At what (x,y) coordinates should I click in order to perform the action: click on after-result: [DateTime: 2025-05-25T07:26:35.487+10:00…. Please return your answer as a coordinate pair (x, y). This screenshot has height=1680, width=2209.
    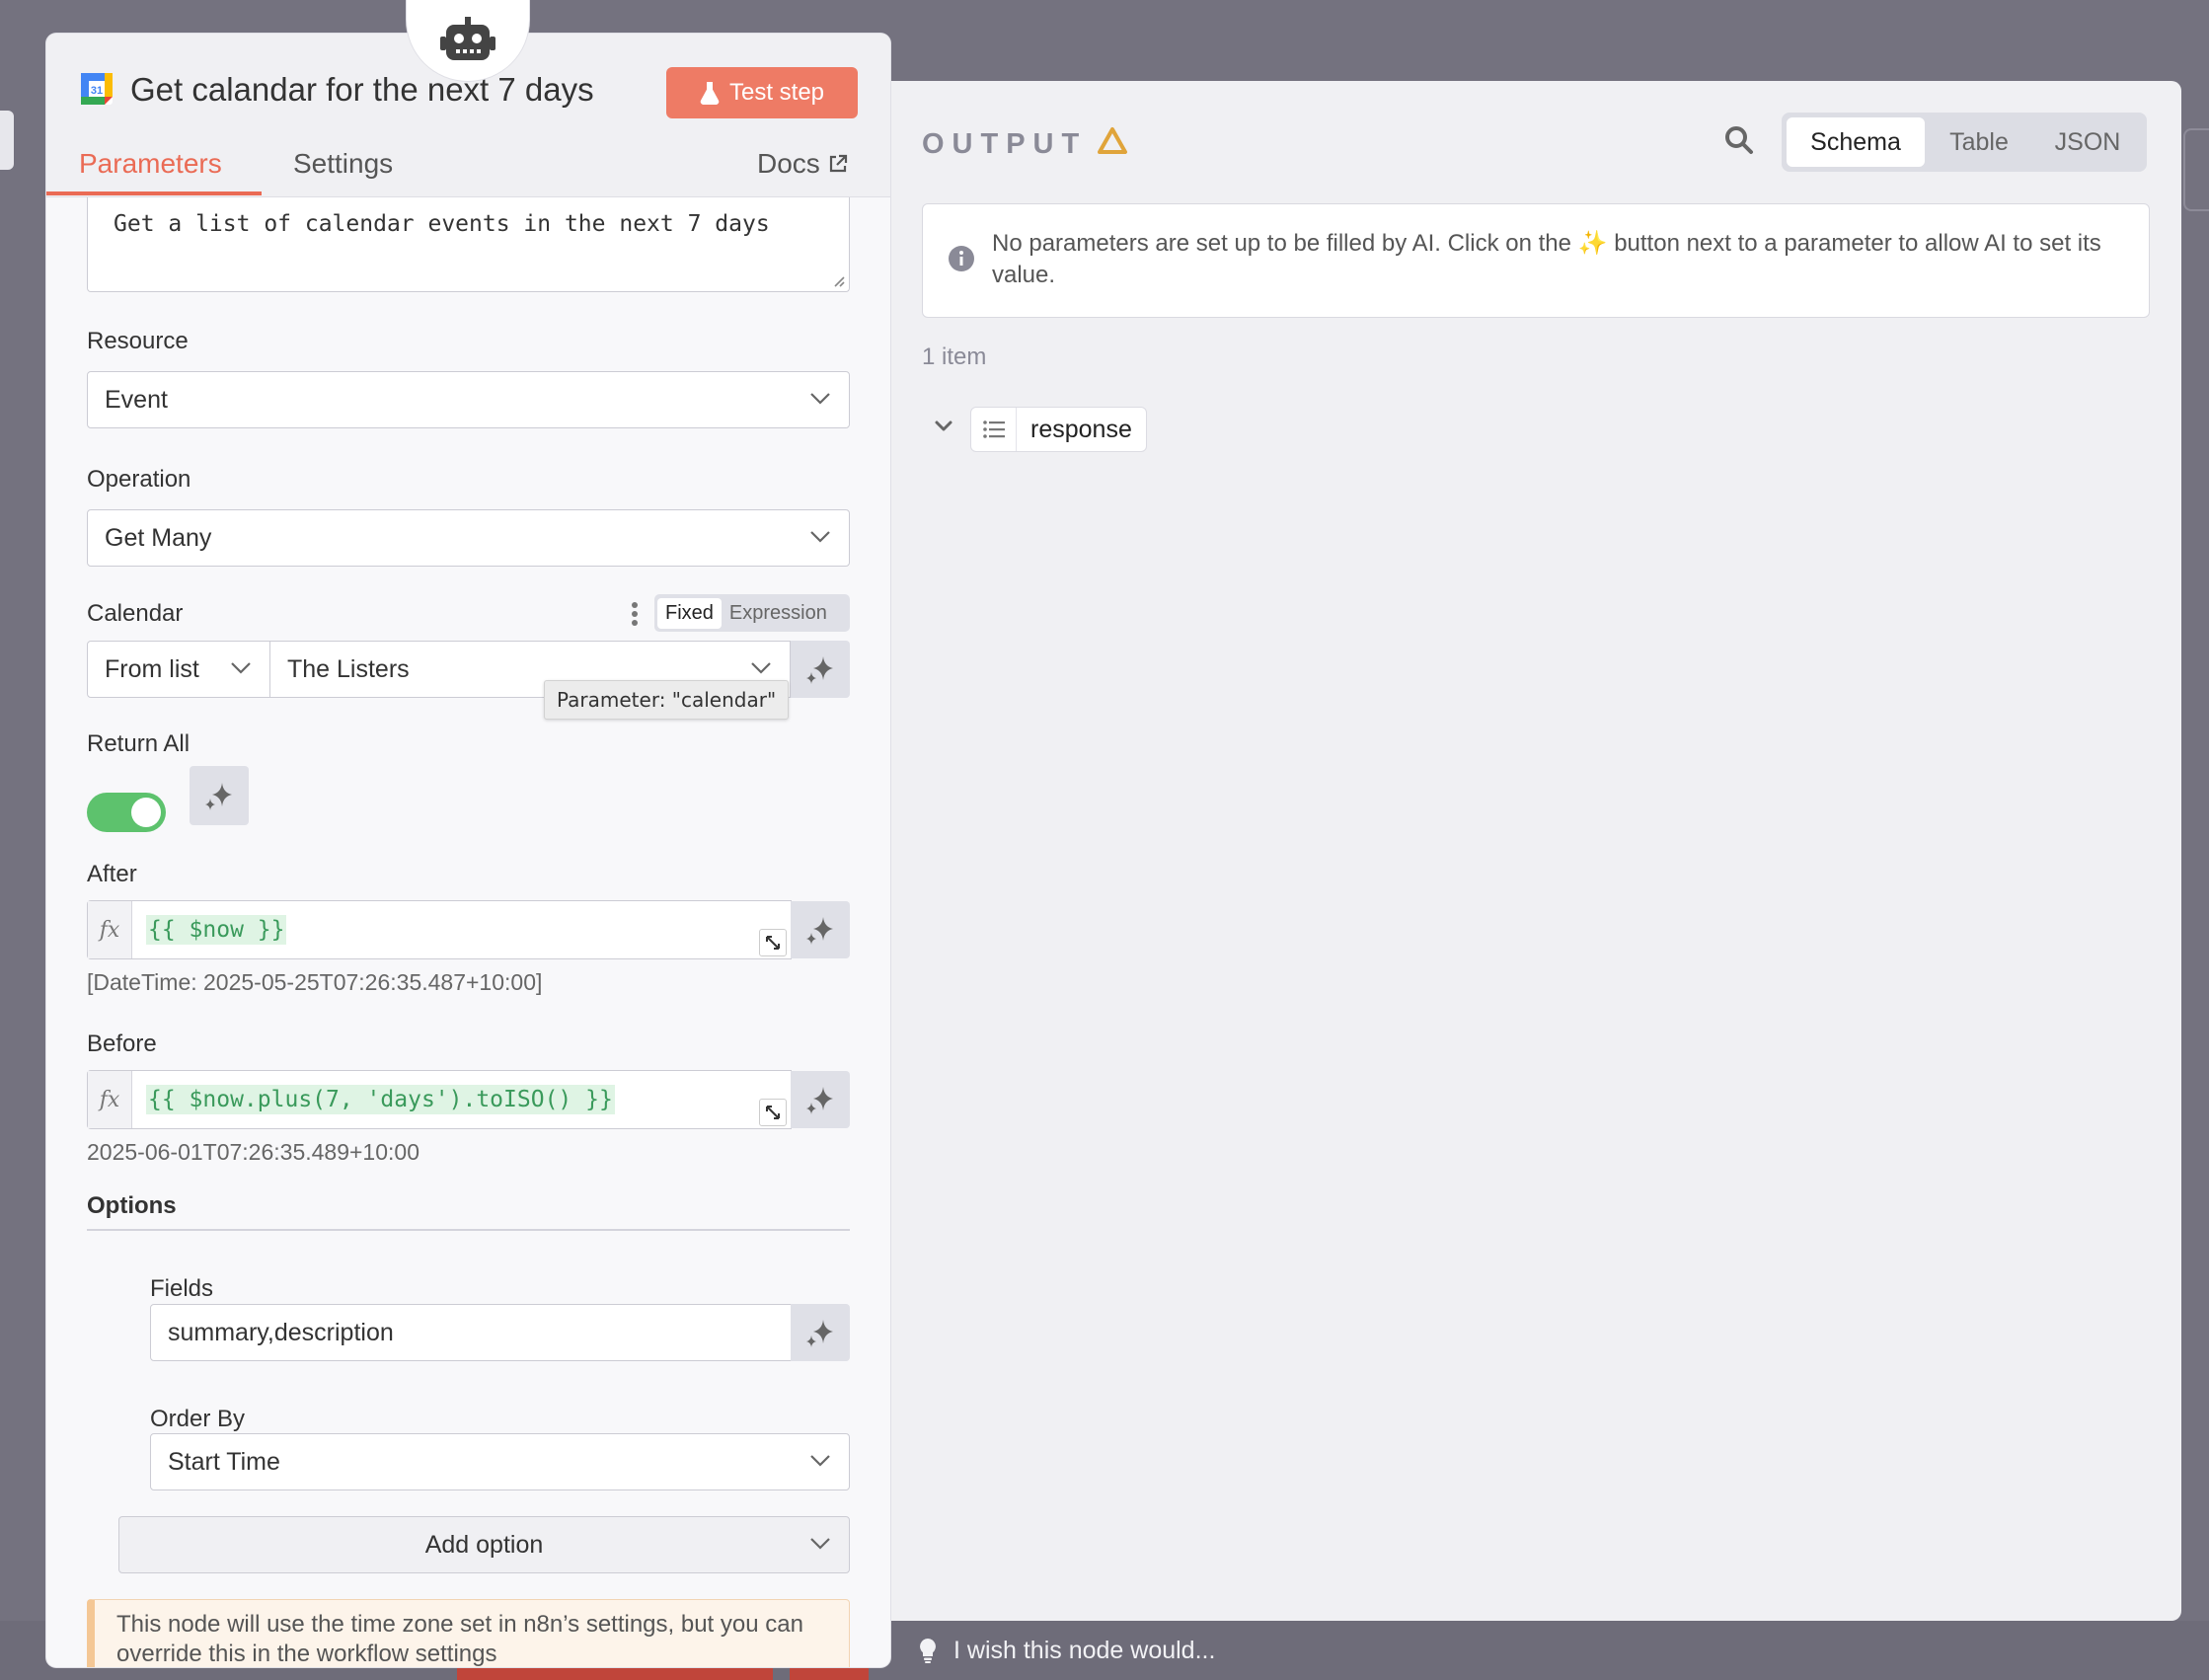
    Looking at the image, I should click on (315, 982).